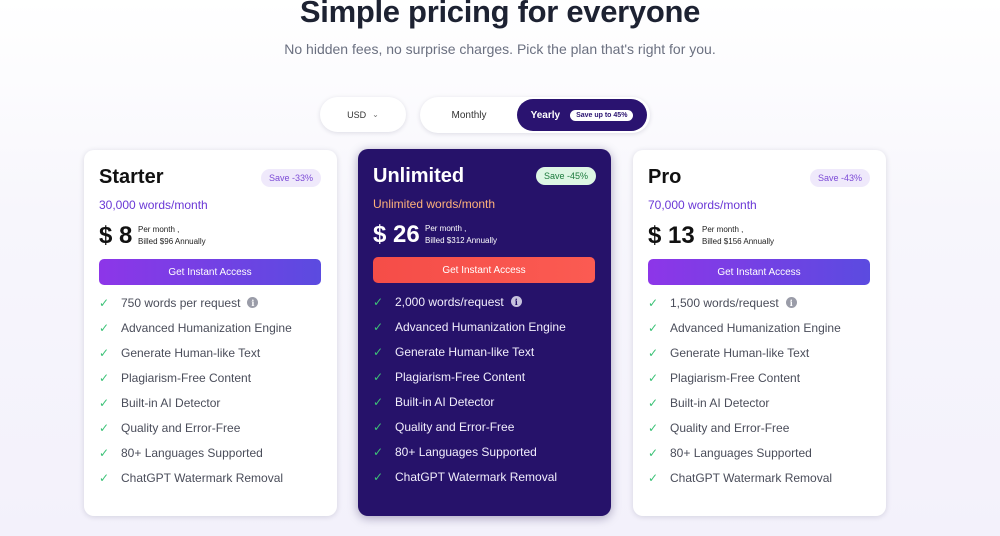 Image resolution: width=1000 pixels, height=536 pixels. Describe the element at coordinates (500, 14) in the screenshot. I see `page-title: Simple pricing for everyone` at that location.